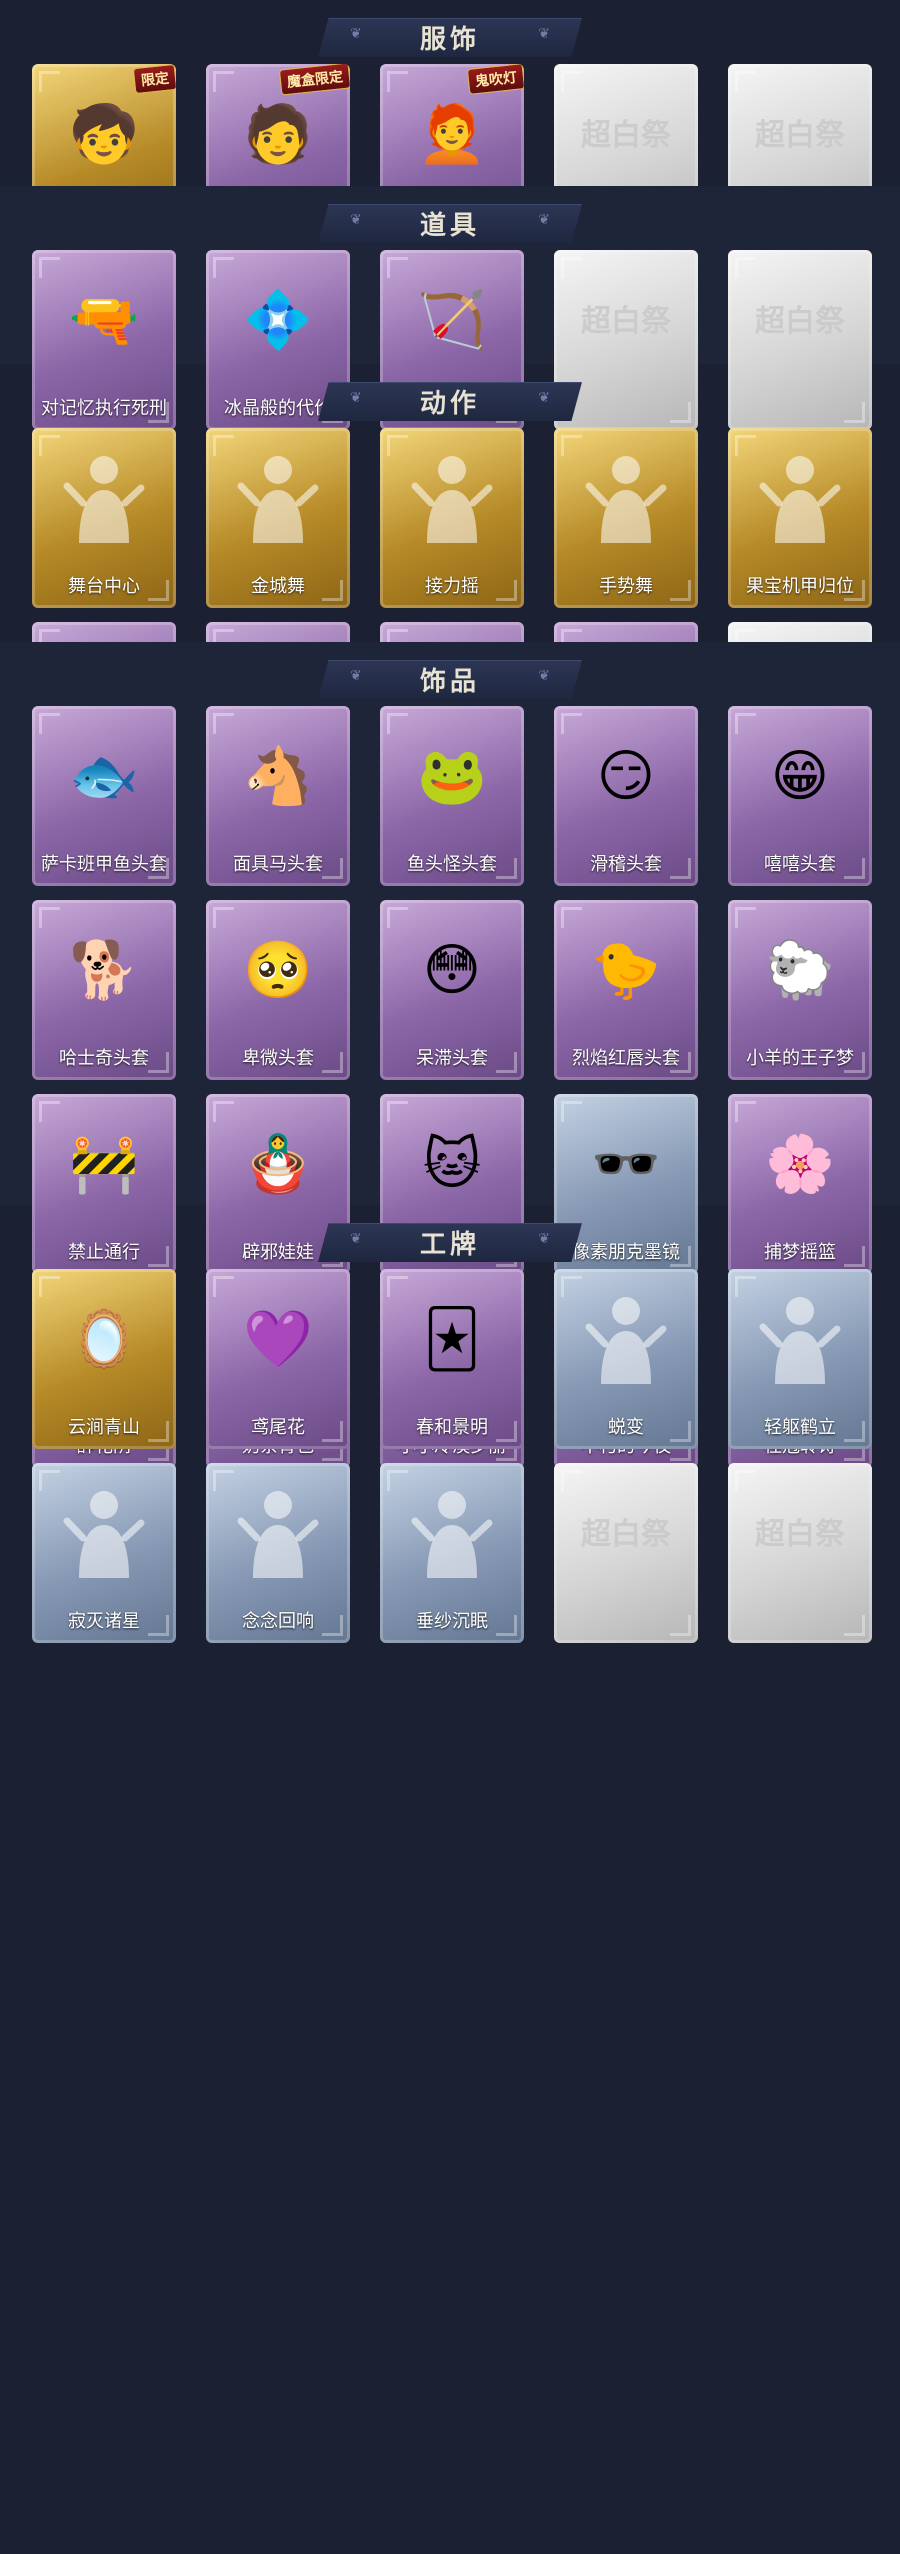  I want to click on section-title: 动作, so click(449, 402).